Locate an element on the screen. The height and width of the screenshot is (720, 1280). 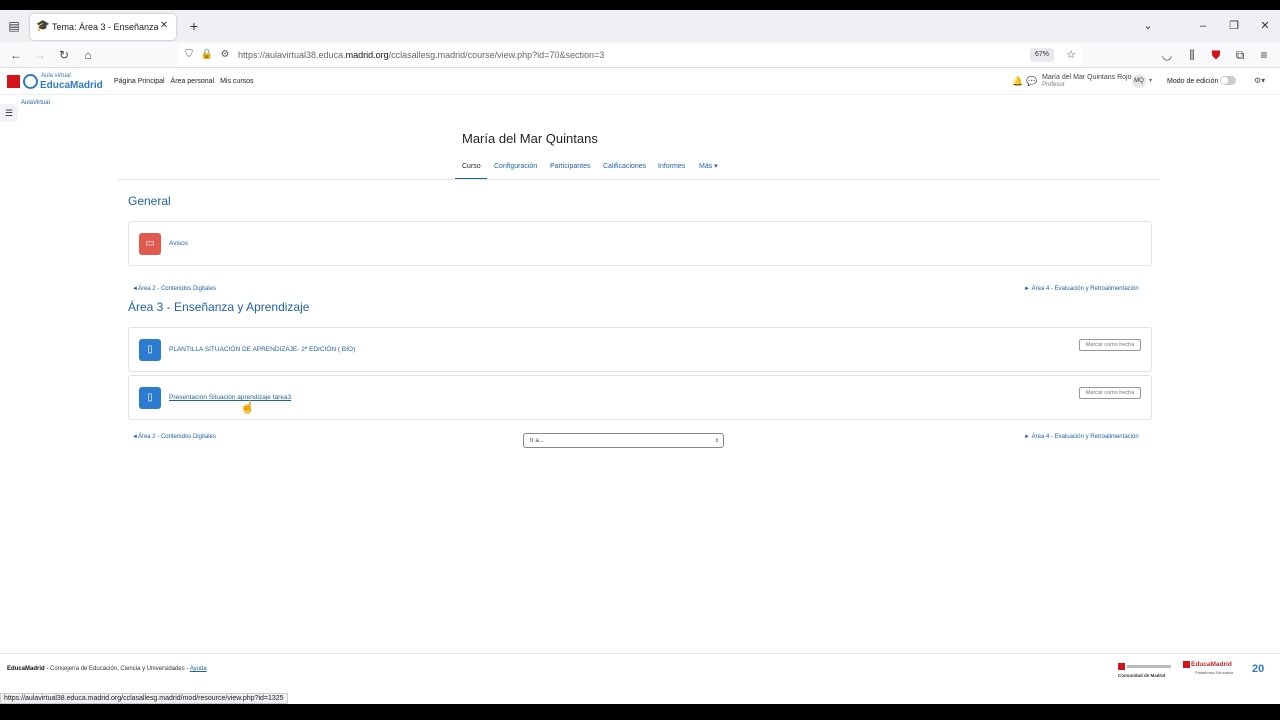
tab-overflow-chevron-icon: ⌄ is located at coordinates (1148, 26).